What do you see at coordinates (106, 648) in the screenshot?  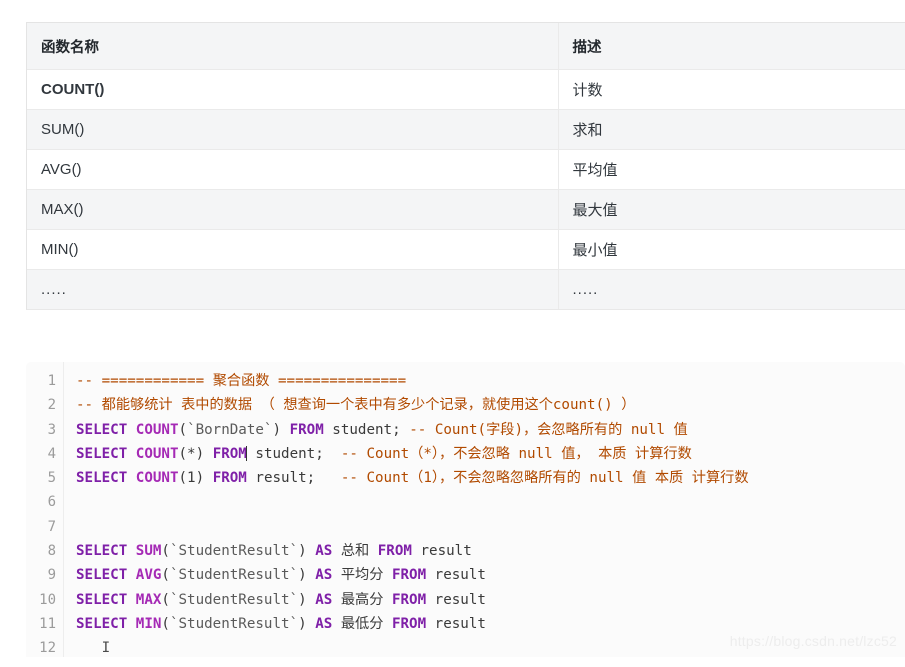 I see `mouse-ibeam-cursor: I` at bounding box center [106, 648].